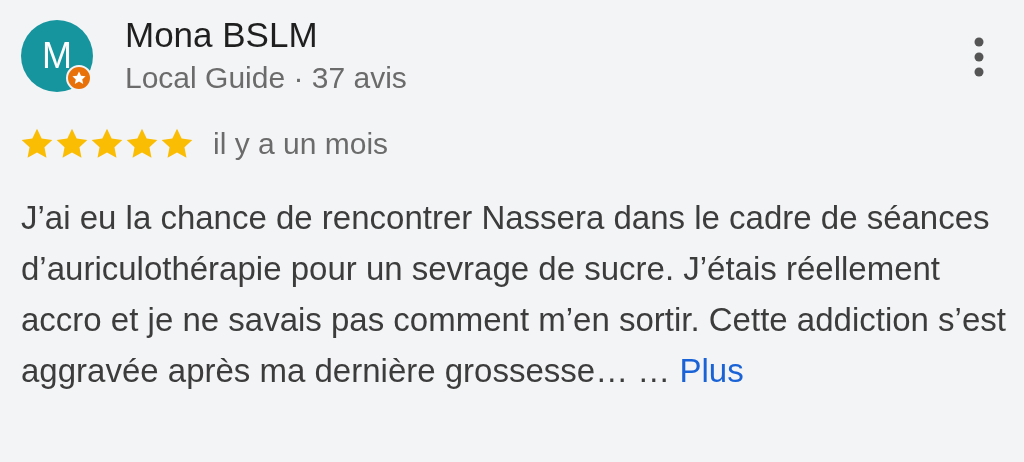  What do you see at coordinates (979, 57) in the screenshot?
I see `more-options-icon` at bounding box center [979, 57].